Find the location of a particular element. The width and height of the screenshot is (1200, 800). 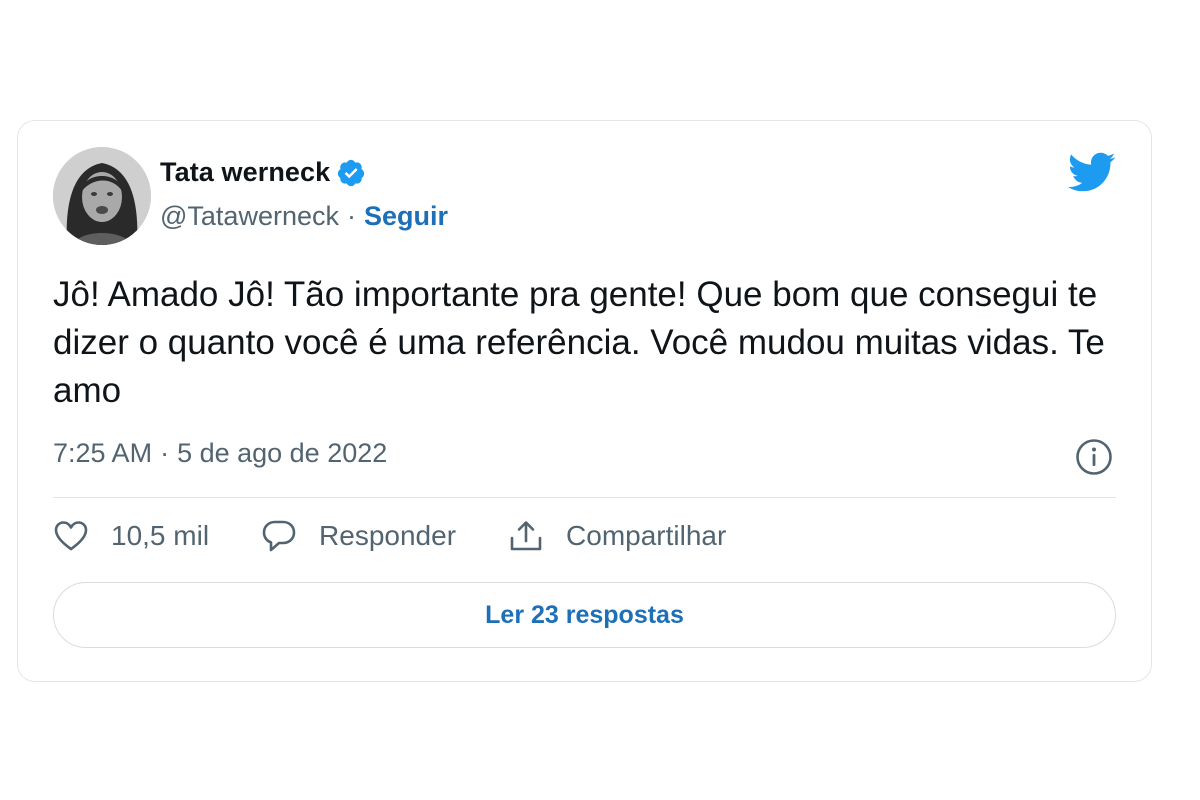

share-upload-icon is located at coordinates (526, 536).